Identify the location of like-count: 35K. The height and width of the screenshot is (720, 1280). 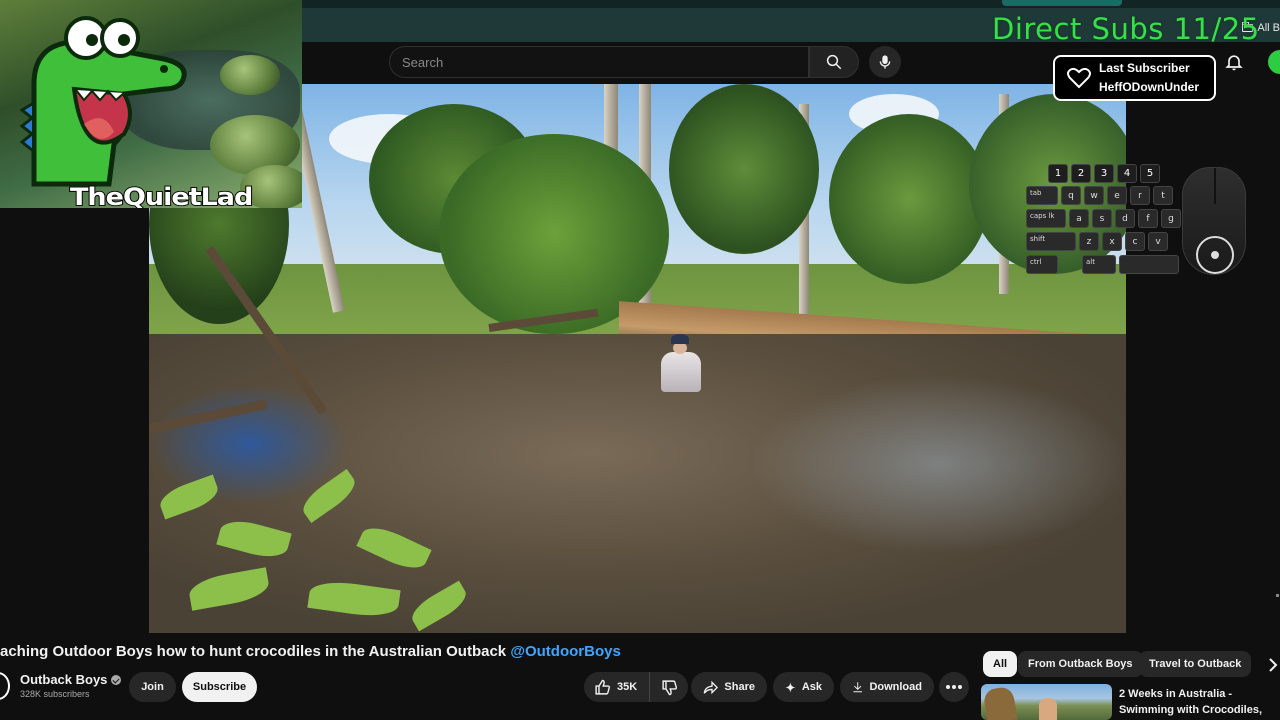
(627, 687).